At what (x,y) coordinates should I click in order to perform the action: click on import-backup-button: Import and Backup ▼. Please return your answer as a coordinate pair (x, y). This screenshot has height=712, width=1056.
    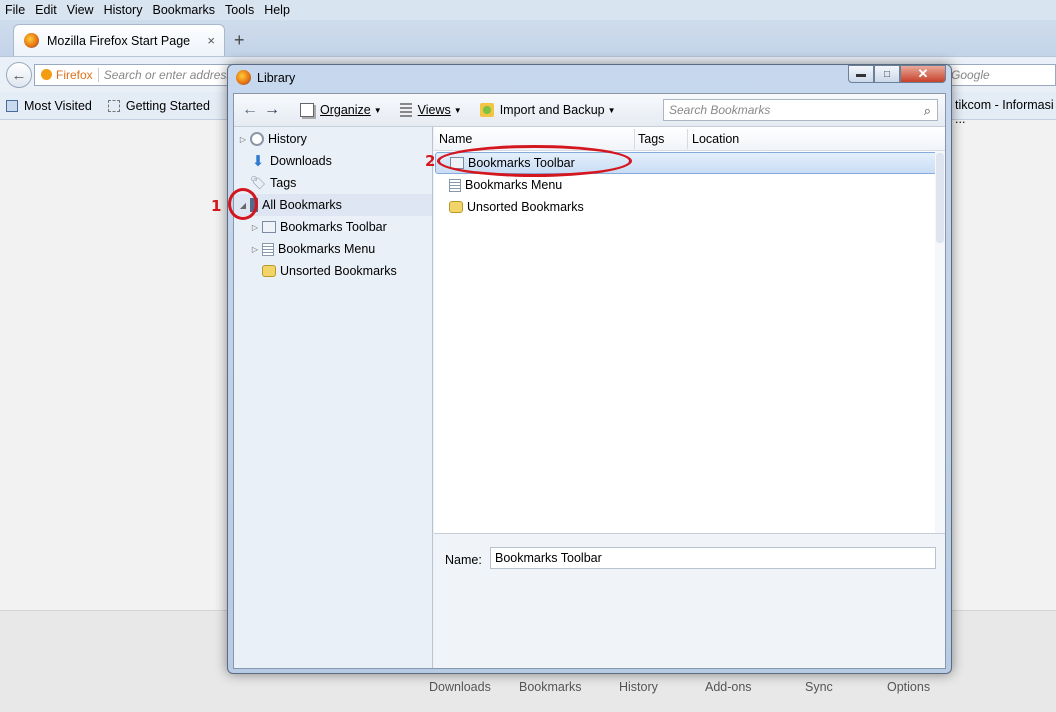
    Looking at the image, I should click on (547, 110).